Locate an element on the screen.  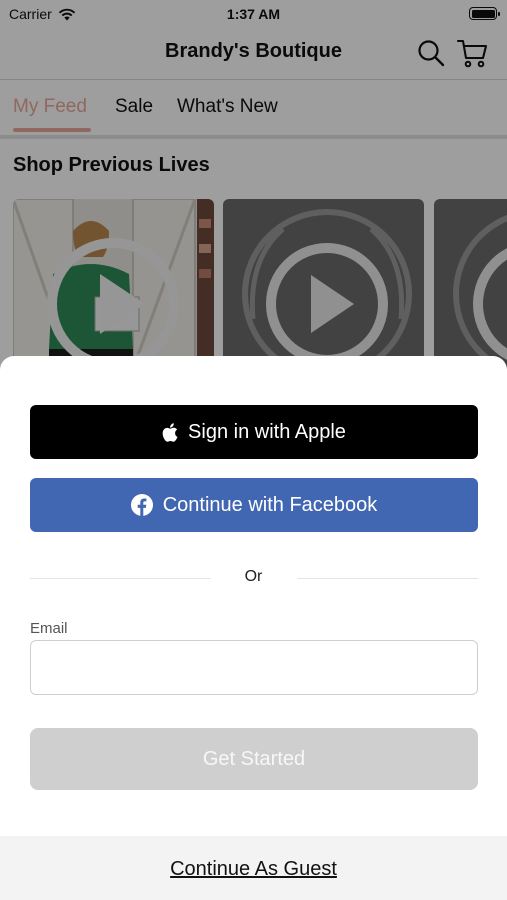
continue-with-facebook-button: Continue with Facebook is located at coordinates (254, 505).